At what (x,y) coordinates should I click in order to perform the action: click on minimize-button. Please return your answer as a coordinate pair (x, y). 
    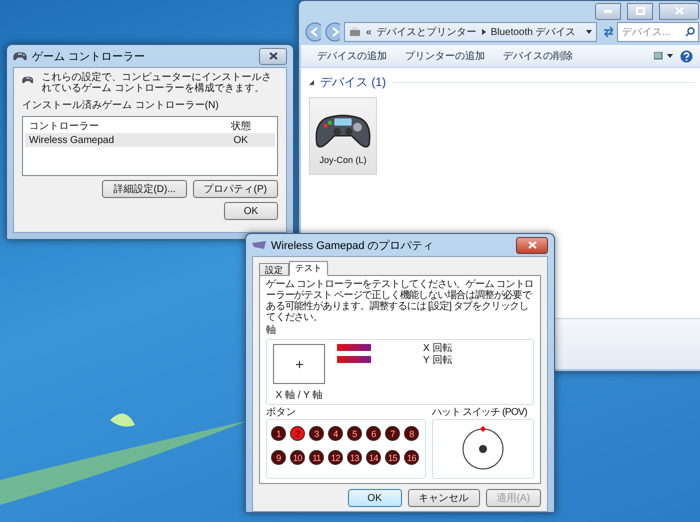
    Looking at the image, I should click on (608, 11).